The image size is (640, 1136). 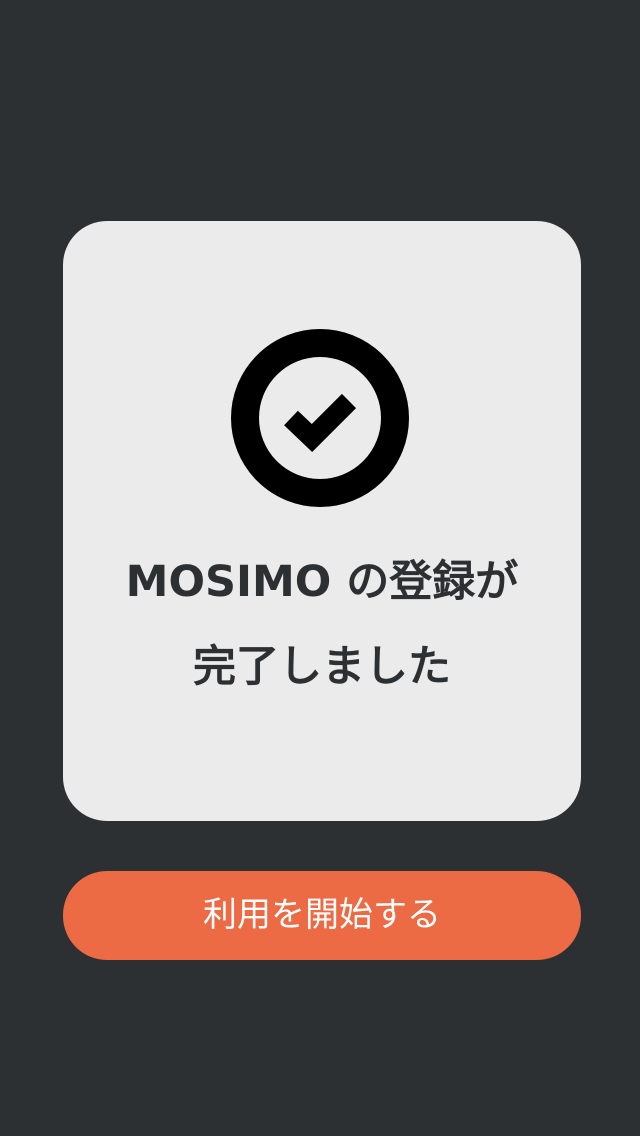 What do you see at coordinates (322, 582) in the screenshot?
I see `completion-message-line1: MOSIMO の登録が` at bounding box center [322, 582].